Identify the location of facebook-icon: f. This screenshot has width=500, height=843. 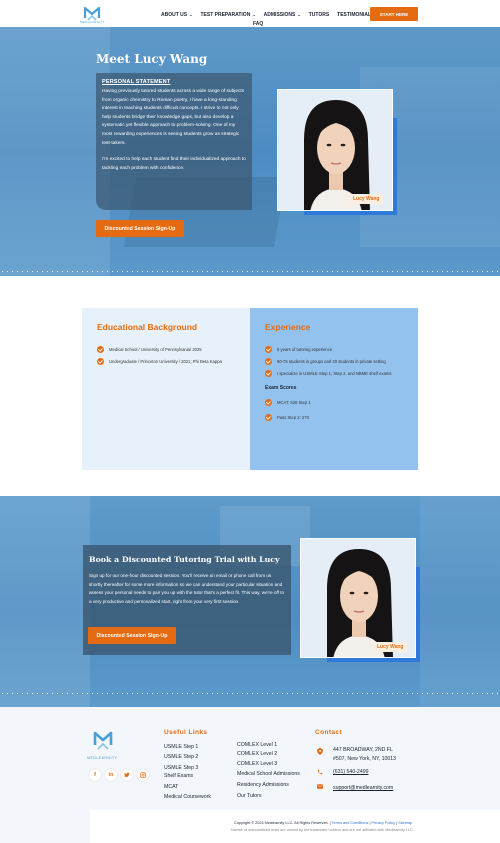
(95, 775).